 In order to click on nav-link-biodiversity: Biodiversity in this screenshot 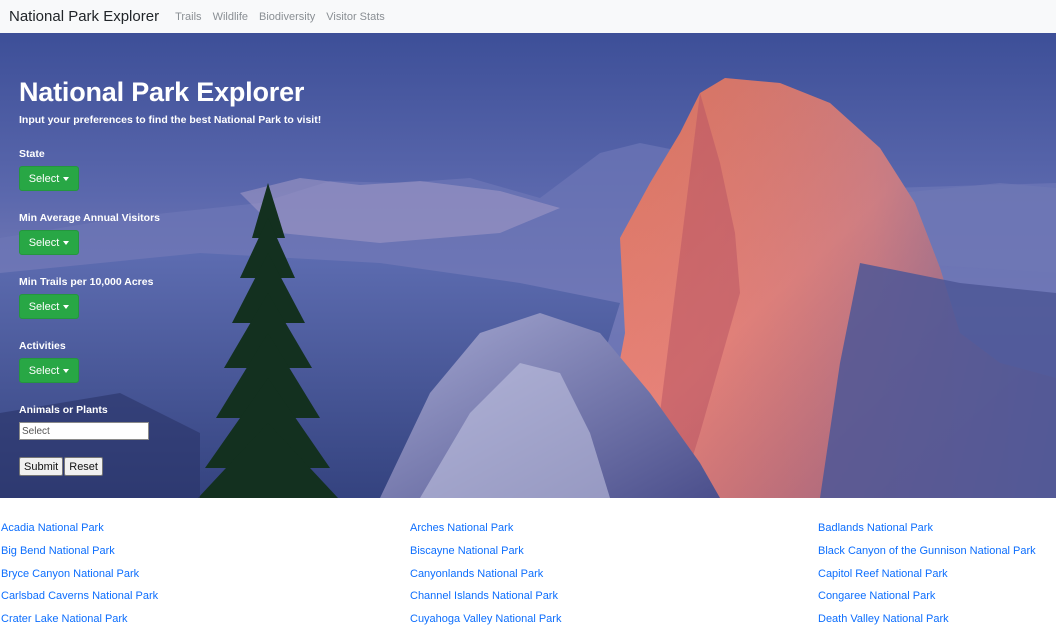, I will do `click(287, 17)`.